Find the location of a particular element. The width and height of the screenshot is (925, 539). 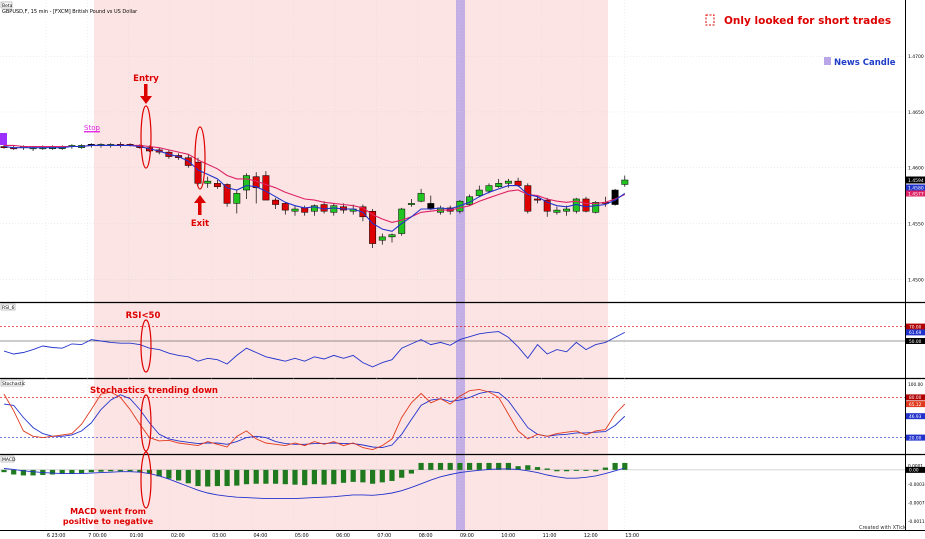

price-tick-label: 1.4500 is located at coordinates (916, 280).